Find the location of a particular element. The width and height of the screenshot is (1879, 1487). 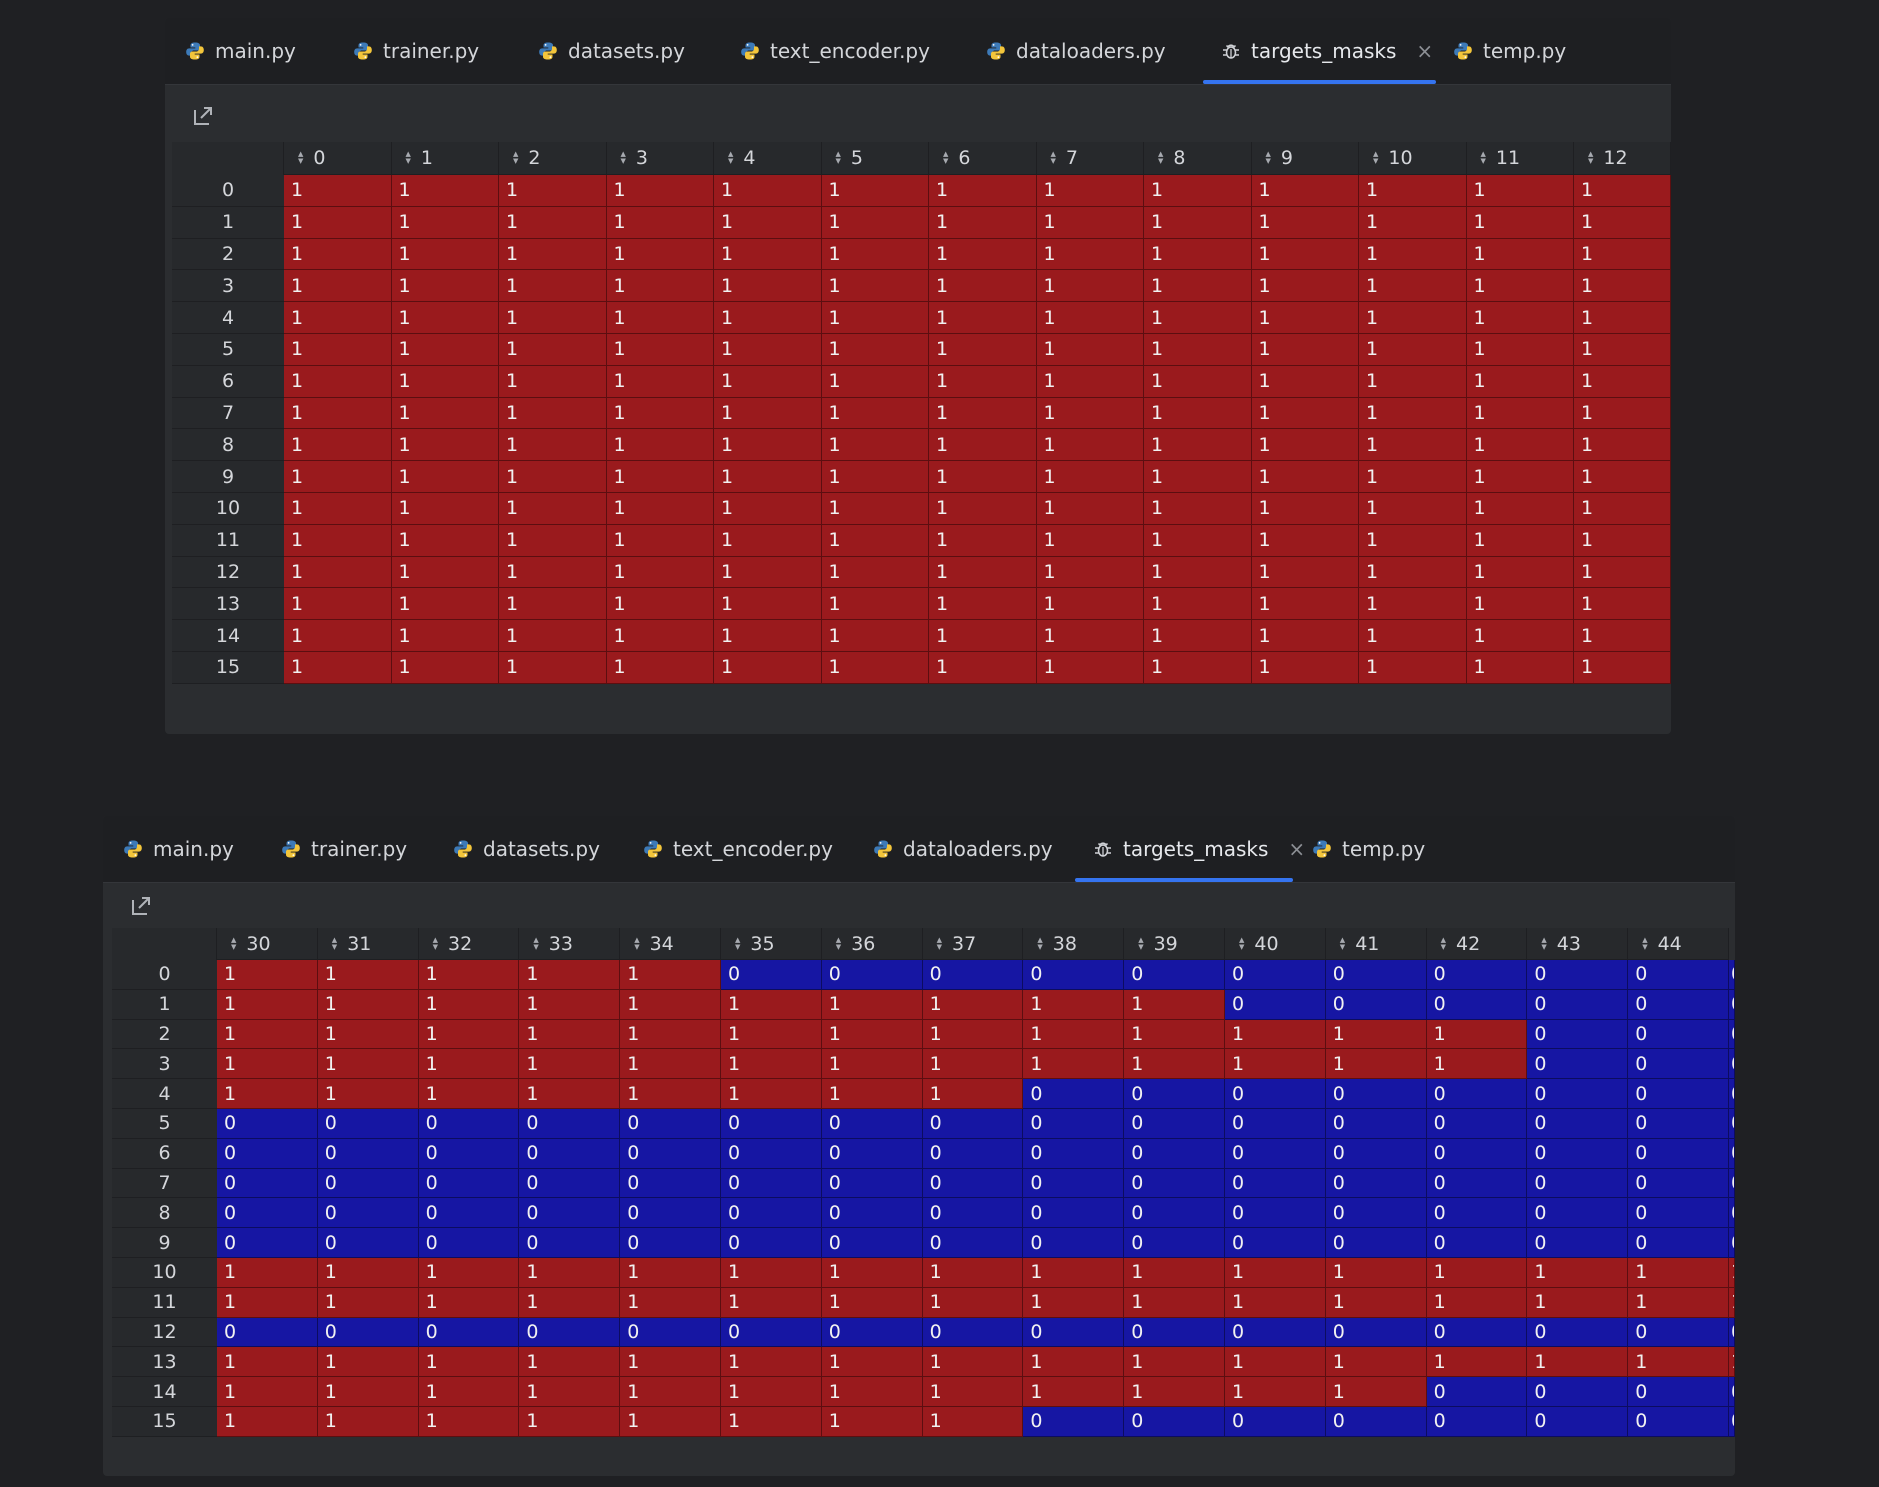

column-header: ▲ ▼ 31 is located at coordinates (368, 944).